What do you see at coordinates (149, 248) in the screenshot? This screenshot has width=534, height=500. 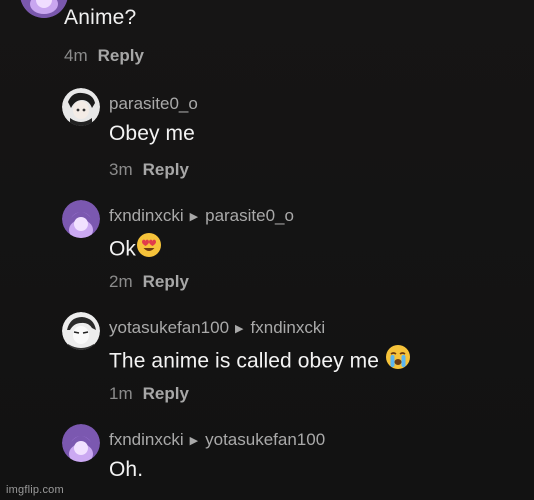 I see `heart-eyes-emoji-icon` at bounding box center [149, 248].